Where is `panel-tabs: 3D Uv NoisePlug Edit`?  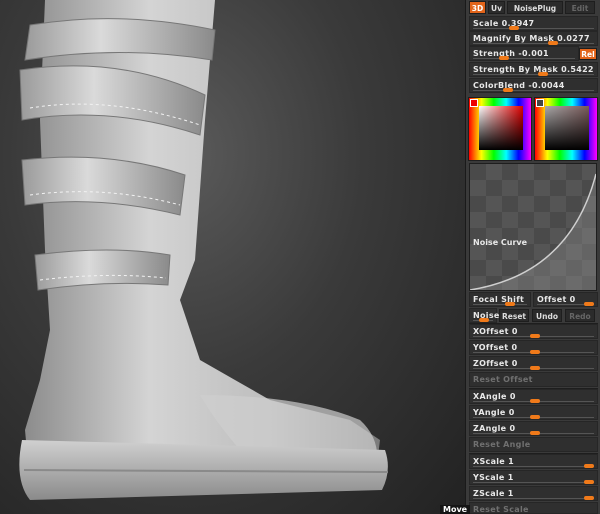
panel-tabs: 3D Uv NoisePlug Edit is located at coordinates (534, 7).